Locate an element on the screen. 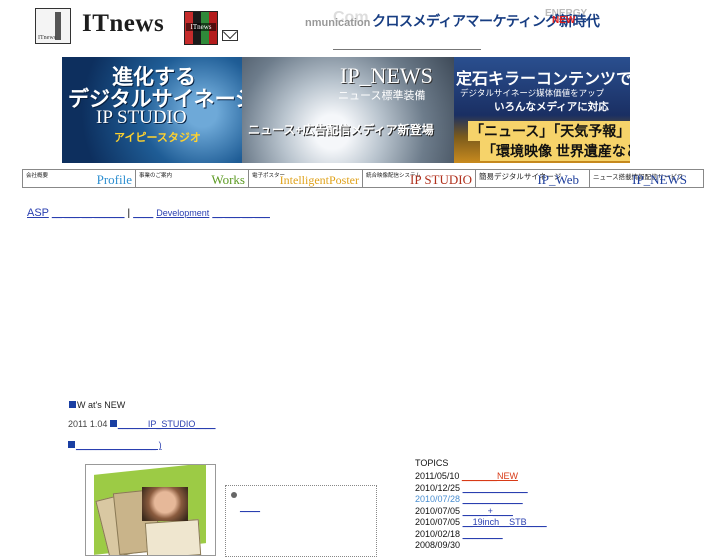 Image resolution: width=727 pixels, height=557 pixels. new-badge: NEW is located at coordinates (564, 20).